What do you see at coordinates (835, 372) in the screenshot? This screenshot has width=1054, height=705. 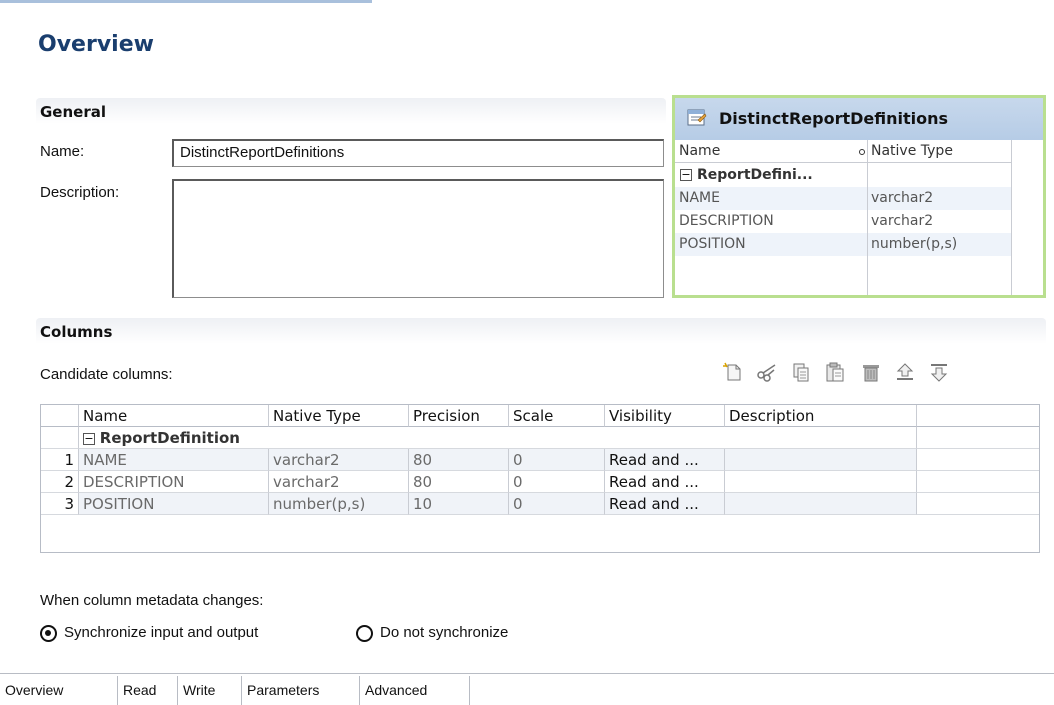 I see `paste-icon` at bounding box center [835, 372].